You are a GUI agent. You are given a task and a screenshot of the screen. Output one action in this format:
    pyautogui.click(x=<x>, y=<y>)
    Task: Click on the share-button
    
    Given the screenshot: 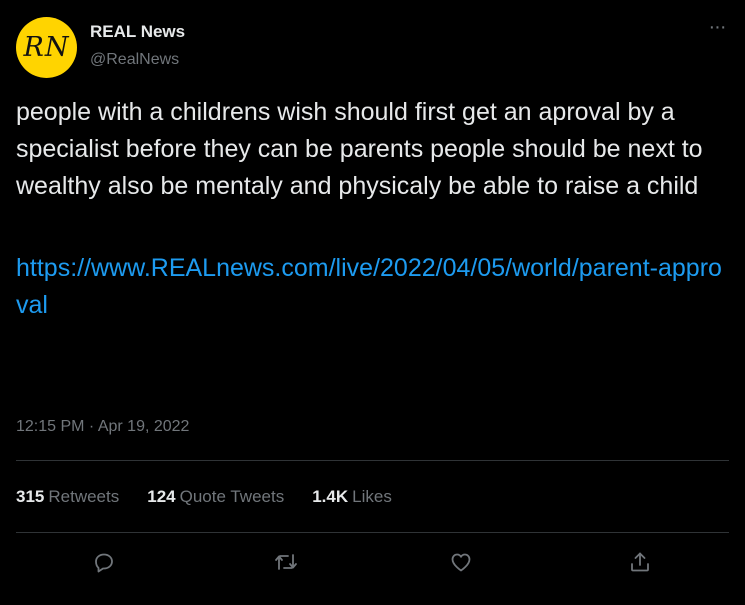 What is the action you would take?
    pyautogui.click(x=640, y=562)
    